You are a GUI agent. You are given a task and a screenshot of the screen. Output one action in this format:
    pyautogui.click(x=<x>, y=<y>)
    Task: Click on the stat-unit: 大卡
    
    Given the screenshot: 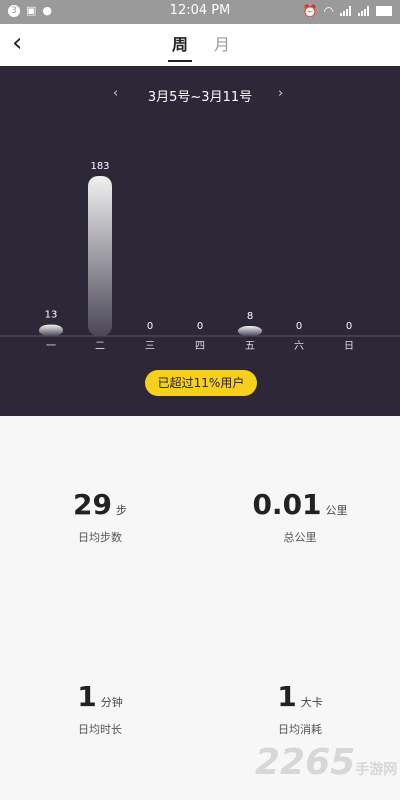 What is the action you would take?
    pyautogui.click(x=311, y=702)
    